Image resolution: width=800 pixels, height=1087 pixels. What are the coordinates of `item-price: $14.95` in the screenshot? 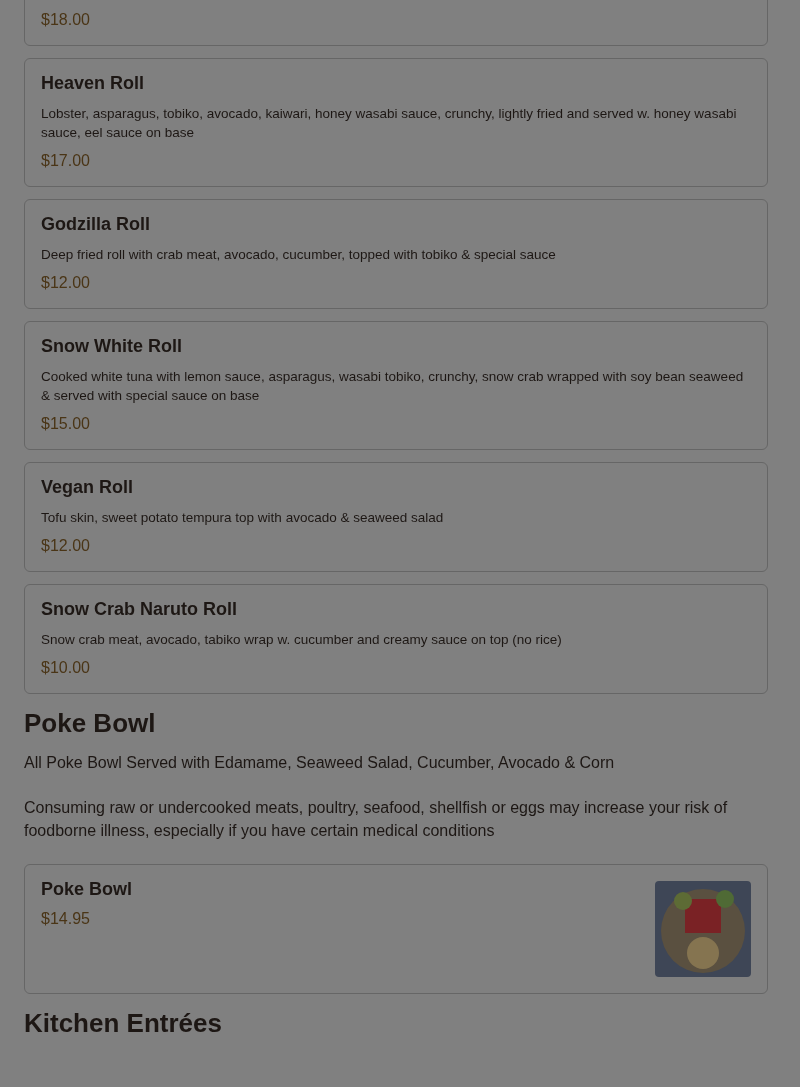 It's located at (66, 919).